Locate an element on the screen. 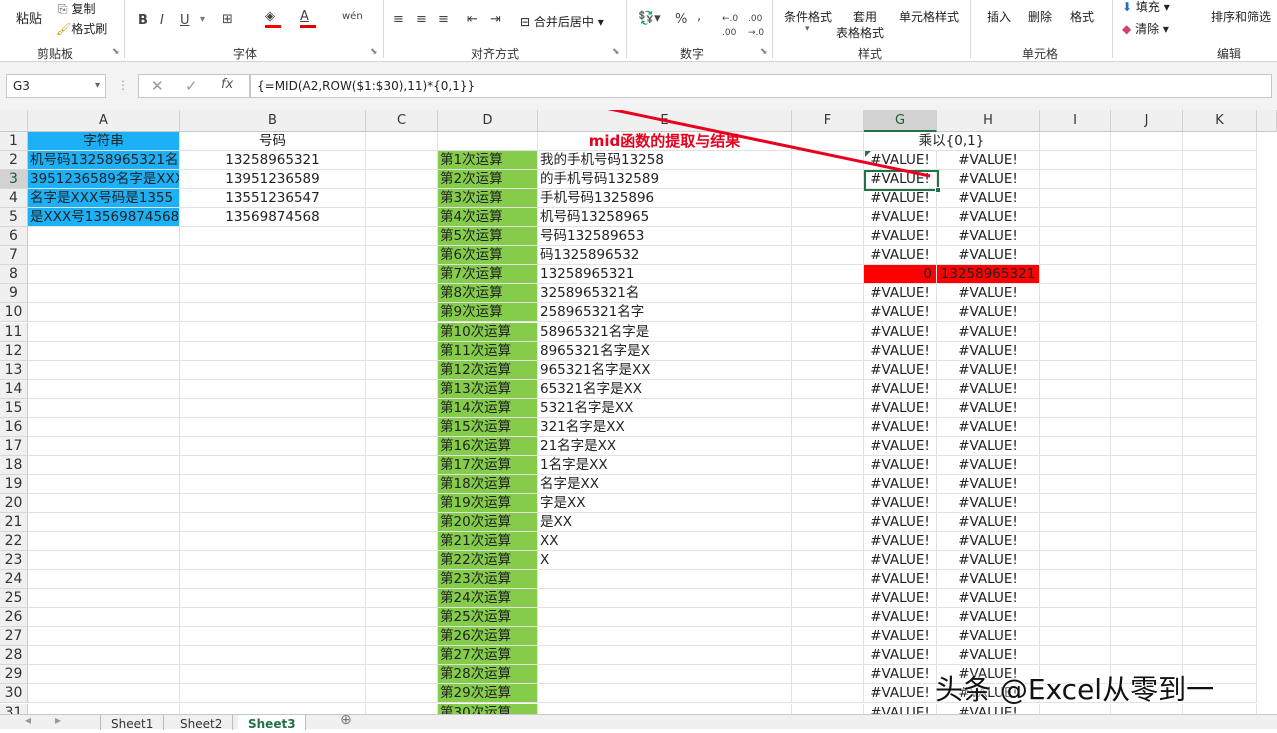 The width and height of the screenshot is (1277, 733). clipboard-group-label: 剪贴板 is located at coordinates (54, 54).